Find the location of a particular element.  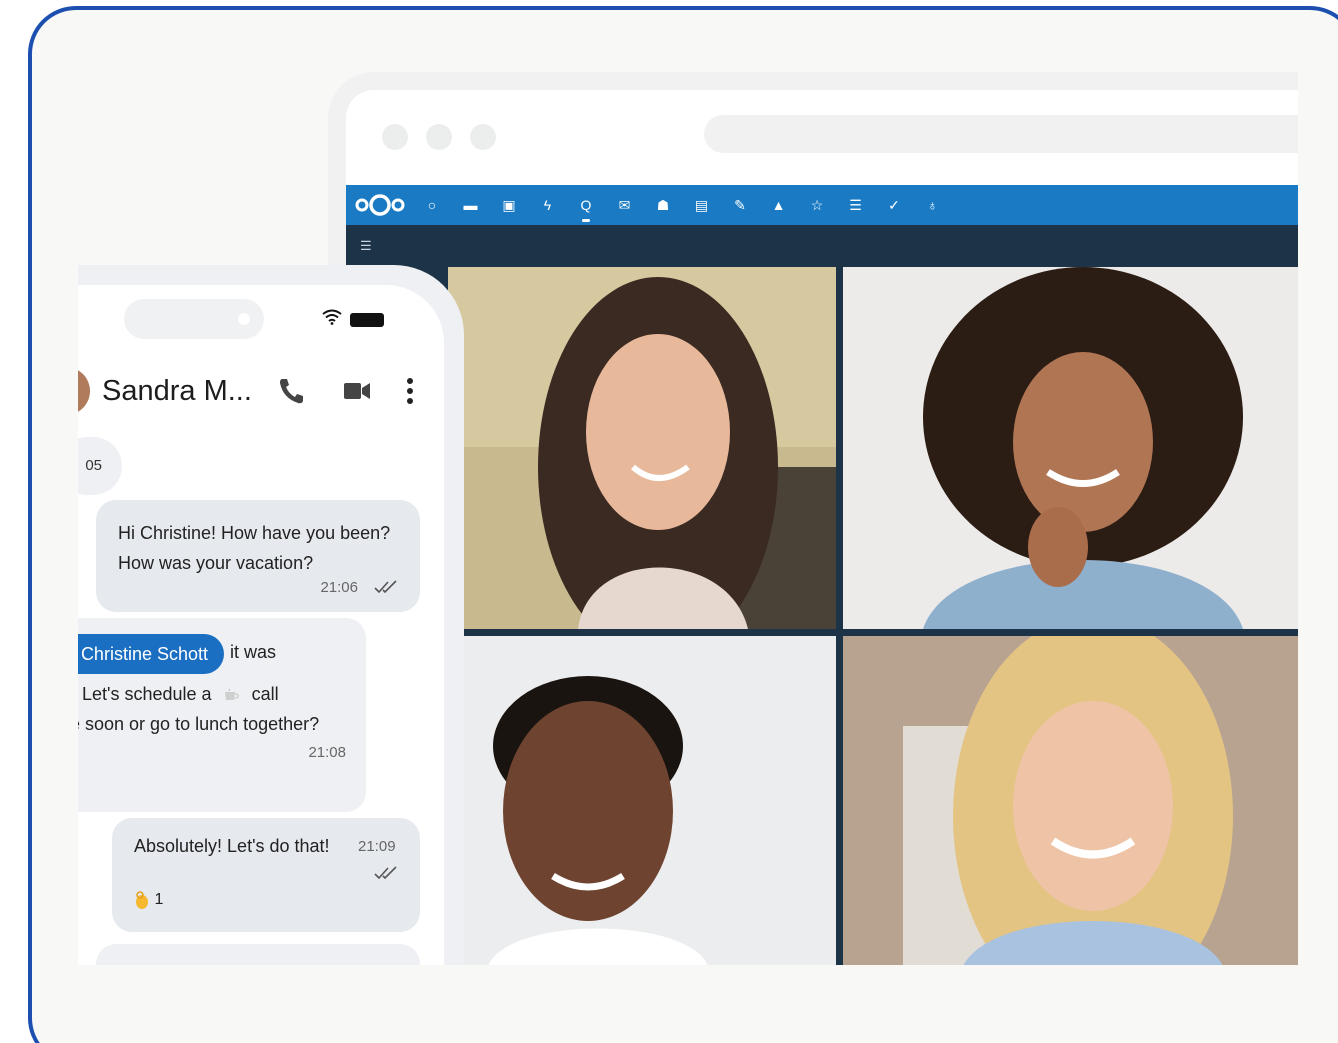

maps-icon: ♁ is located at coordinates (933, 205).